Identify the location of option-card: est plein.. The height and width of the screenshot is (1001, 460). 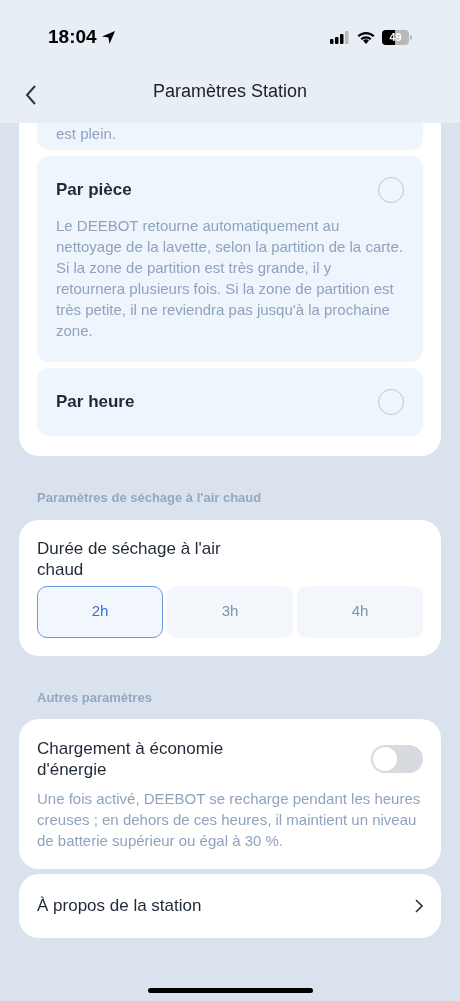
(230, 136).